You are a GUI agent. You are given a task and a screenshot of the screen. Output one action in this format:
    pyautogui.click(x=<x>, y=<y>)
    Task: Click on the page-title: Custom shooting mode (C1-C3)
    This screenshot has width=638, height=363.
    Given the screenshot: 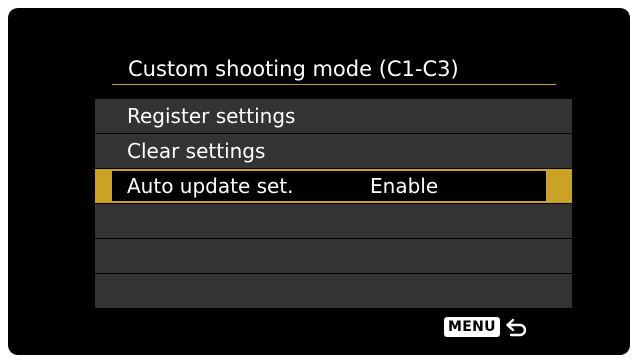 What is the action you would take?
    pyautogui.click(x=293, y=69)
    